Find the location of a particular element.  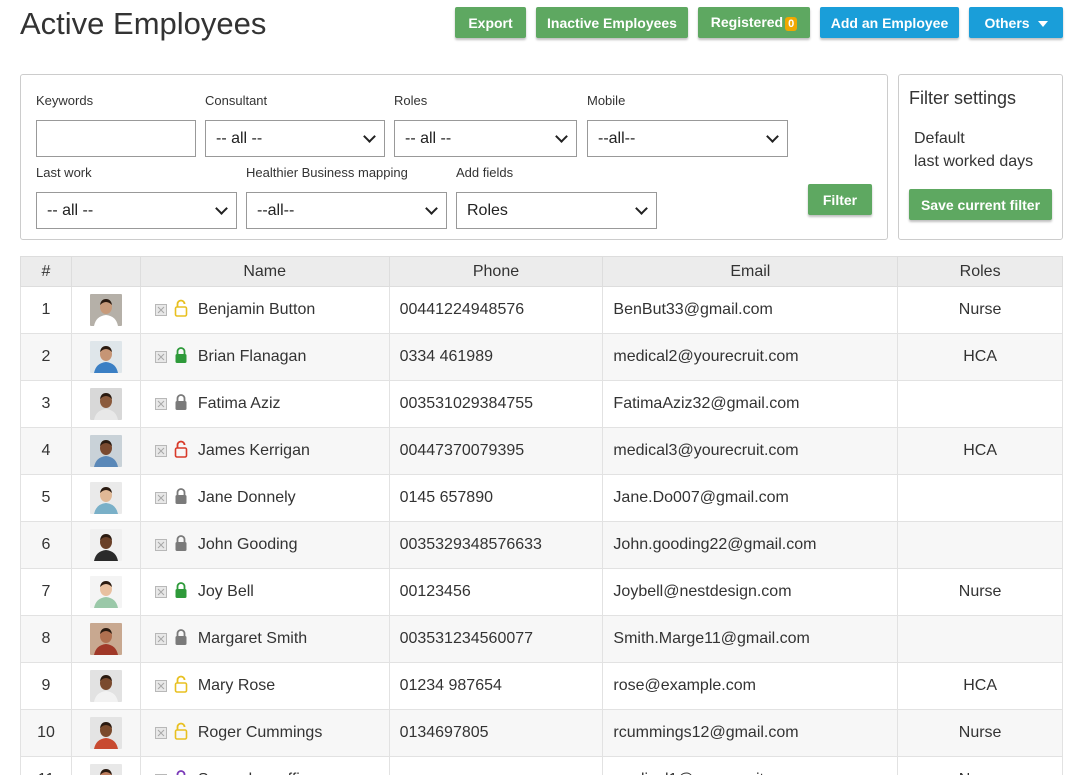

consultant-select: -- all -- is located at coordinates (295, 138).